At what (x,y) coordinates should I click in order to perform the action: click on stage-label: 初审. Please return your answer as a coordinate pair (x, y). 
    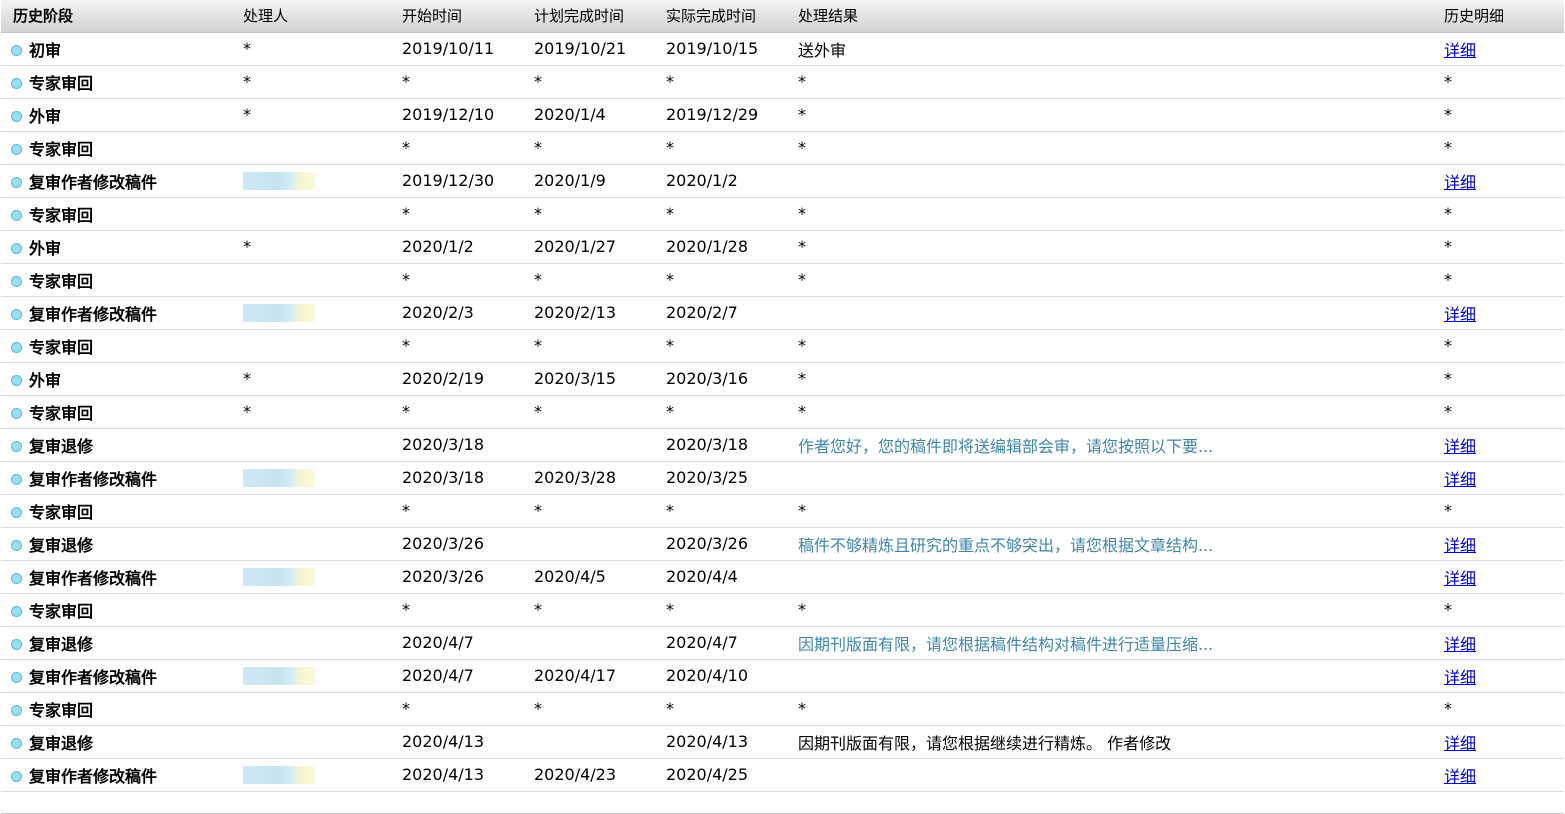
    Looking at the image, I should click on (45, 50).